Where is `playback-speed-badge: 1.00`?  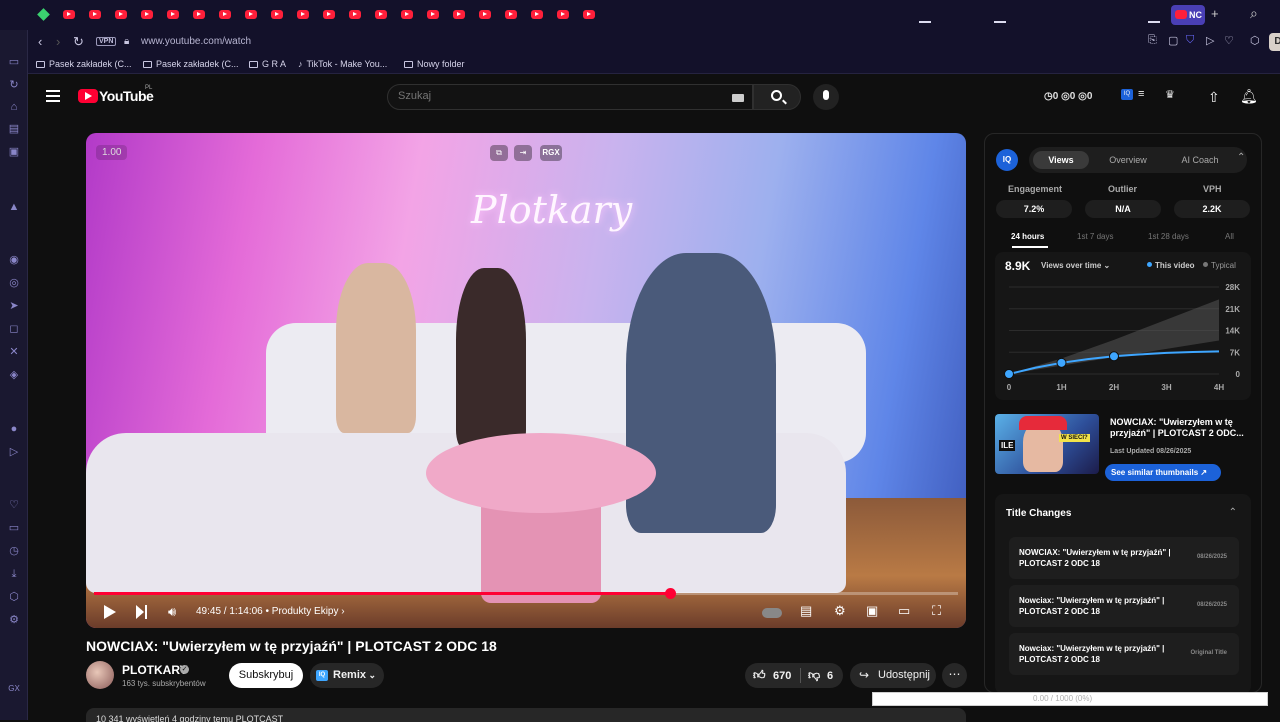
playback-speed-badge: 1.00 is located at coordinates (112, 152).